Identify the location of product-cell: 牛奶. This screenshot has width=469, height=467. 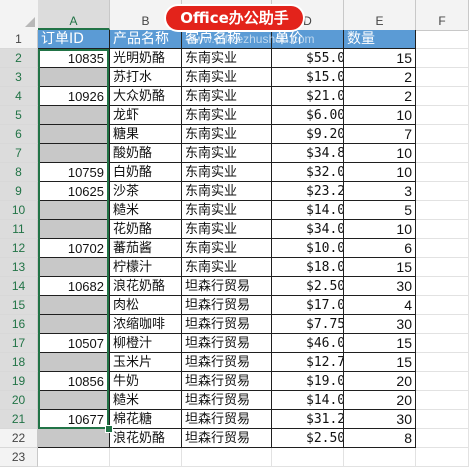
(146, 381).